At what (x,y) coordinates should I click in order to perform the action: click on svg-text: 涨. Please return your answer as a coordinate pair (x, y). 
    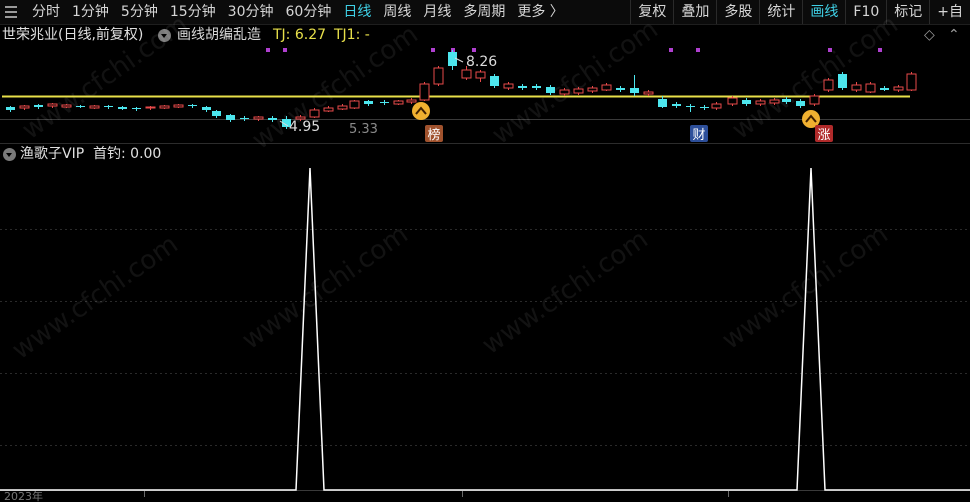
    Looking at the image, I should click on (823, 135).